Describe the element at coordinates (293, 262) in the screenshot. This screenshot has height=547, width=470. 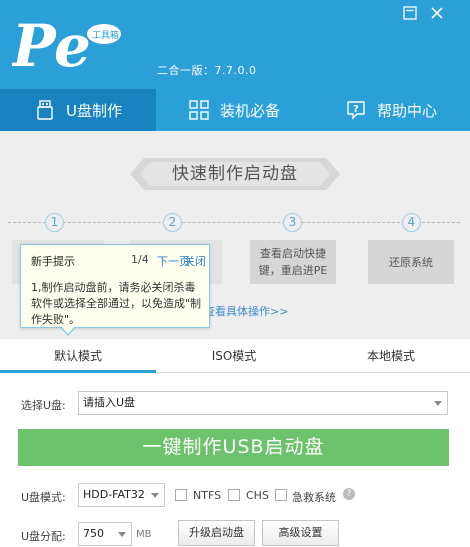
I see `step-box-3: 查看启动快捷键，重启进PE` at that location.